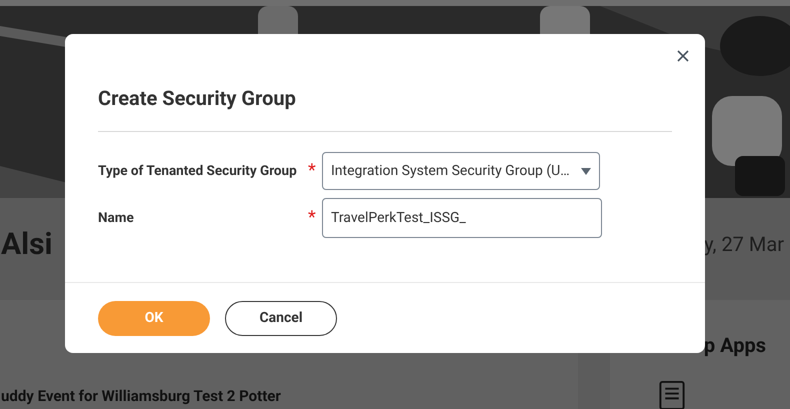  Describe the element at coordinates (198, 171) in the screenshot. I see `field-label: Type of Tenanted Security Group` at that location.